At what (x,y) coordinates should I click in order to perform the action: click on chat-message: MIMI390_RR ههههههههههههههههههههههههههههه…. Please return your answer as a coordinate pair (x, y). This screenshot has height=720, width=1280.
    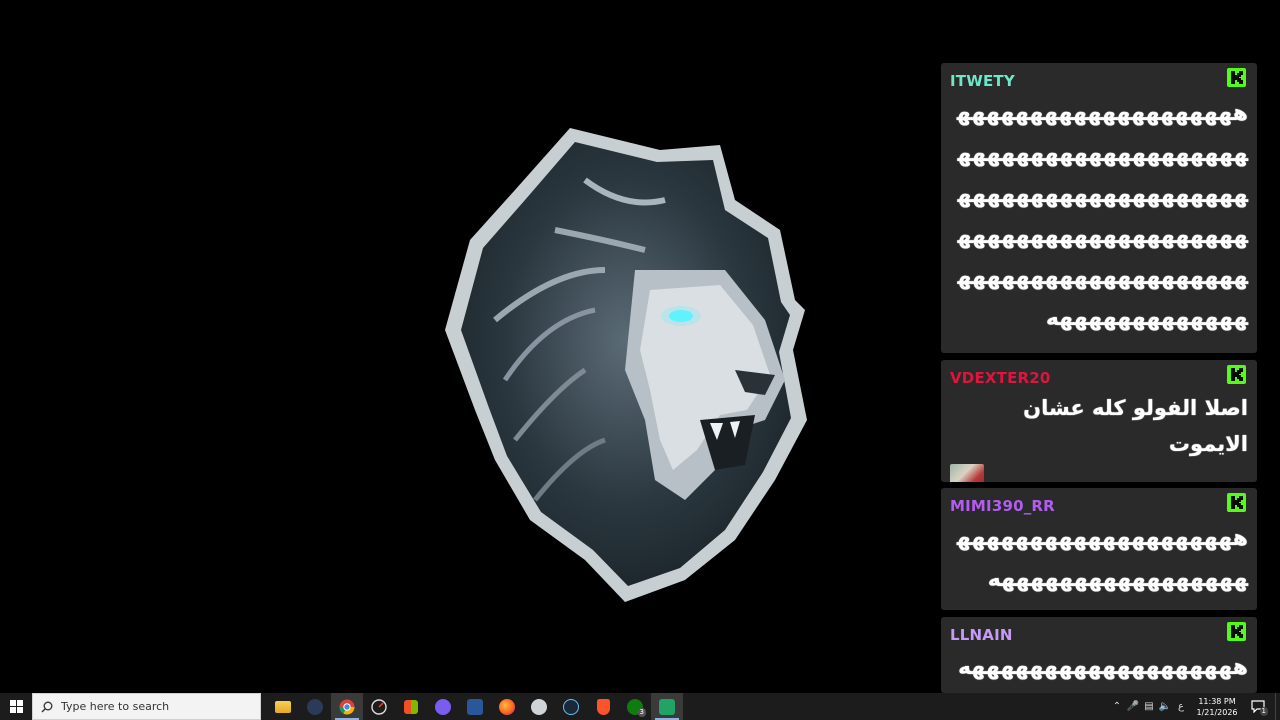
    Looking at the image, I should click on (1099, 549).